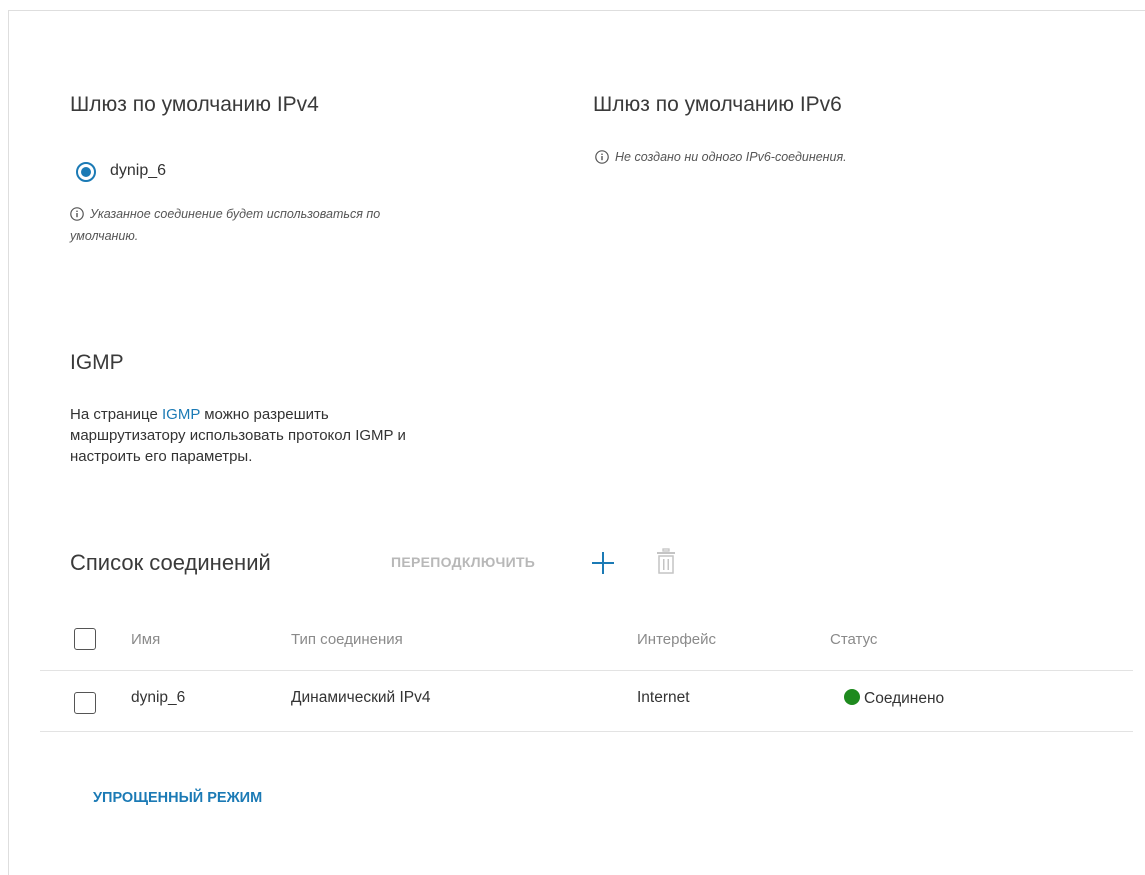 The height and width of the screenshot is (875, 1145). I want to click on igmp-link: IGMP, so click(181, 414).